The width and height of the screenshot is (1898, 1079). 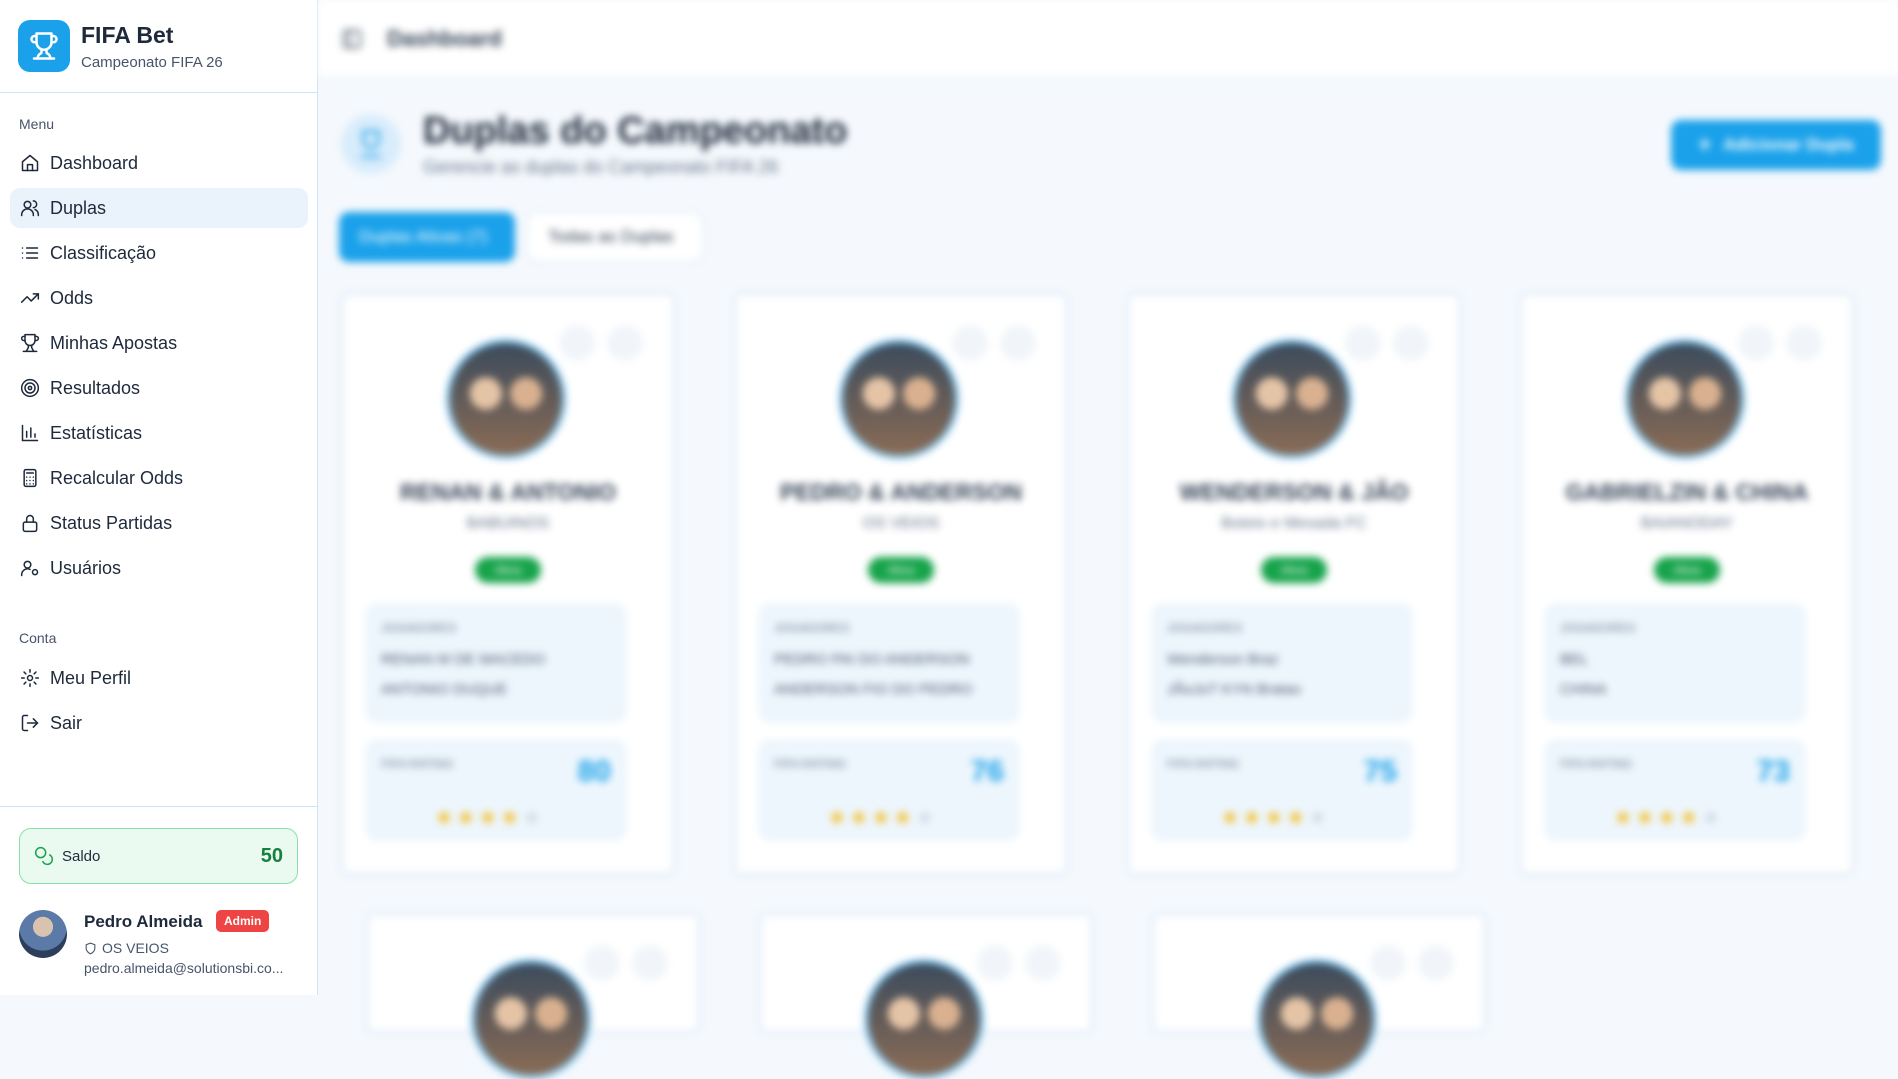 I want to click on dupla-name: PEDRO & ANDERSON, so click(x=901, y=492).